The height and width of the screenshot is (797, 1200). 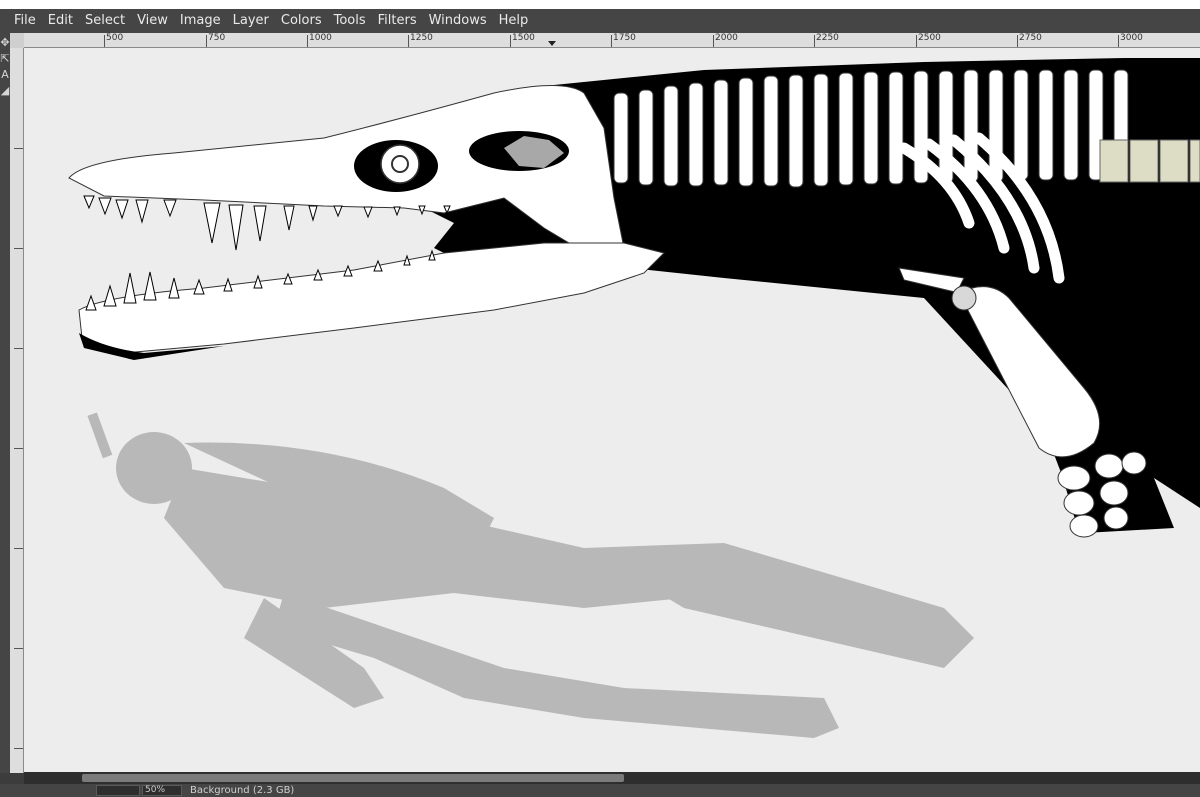 What do you see at coordinates (624, 38) in the screenshot?
I see `ruler-label: 1750` at bounding box center [624, 38].